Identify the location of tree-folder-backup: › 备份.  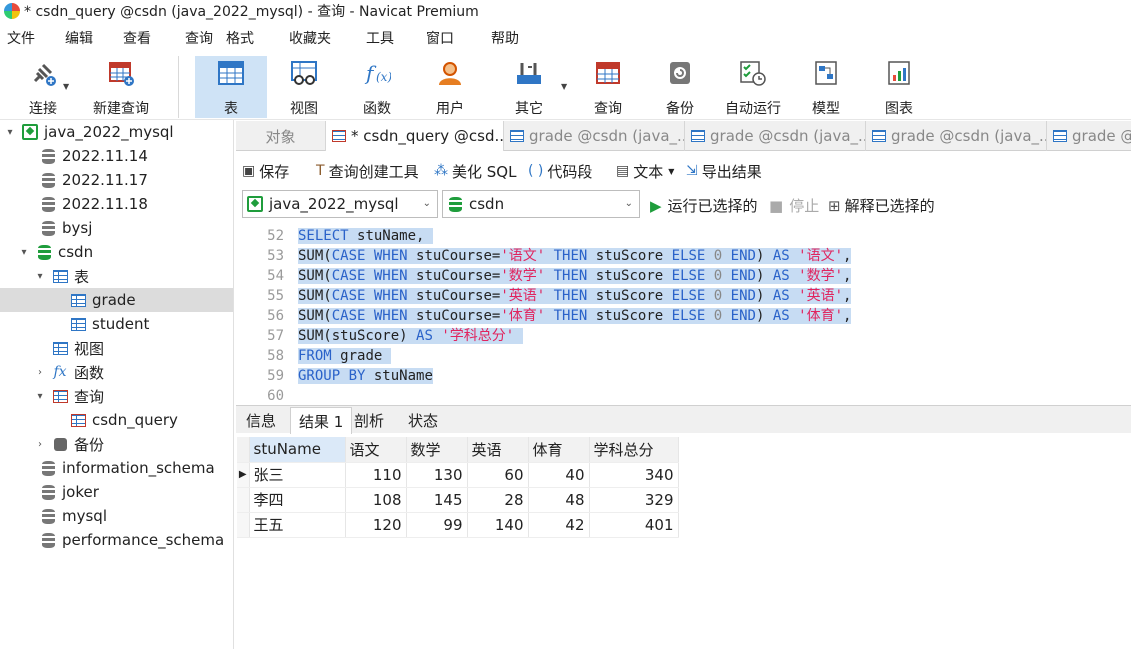
(69, 444).